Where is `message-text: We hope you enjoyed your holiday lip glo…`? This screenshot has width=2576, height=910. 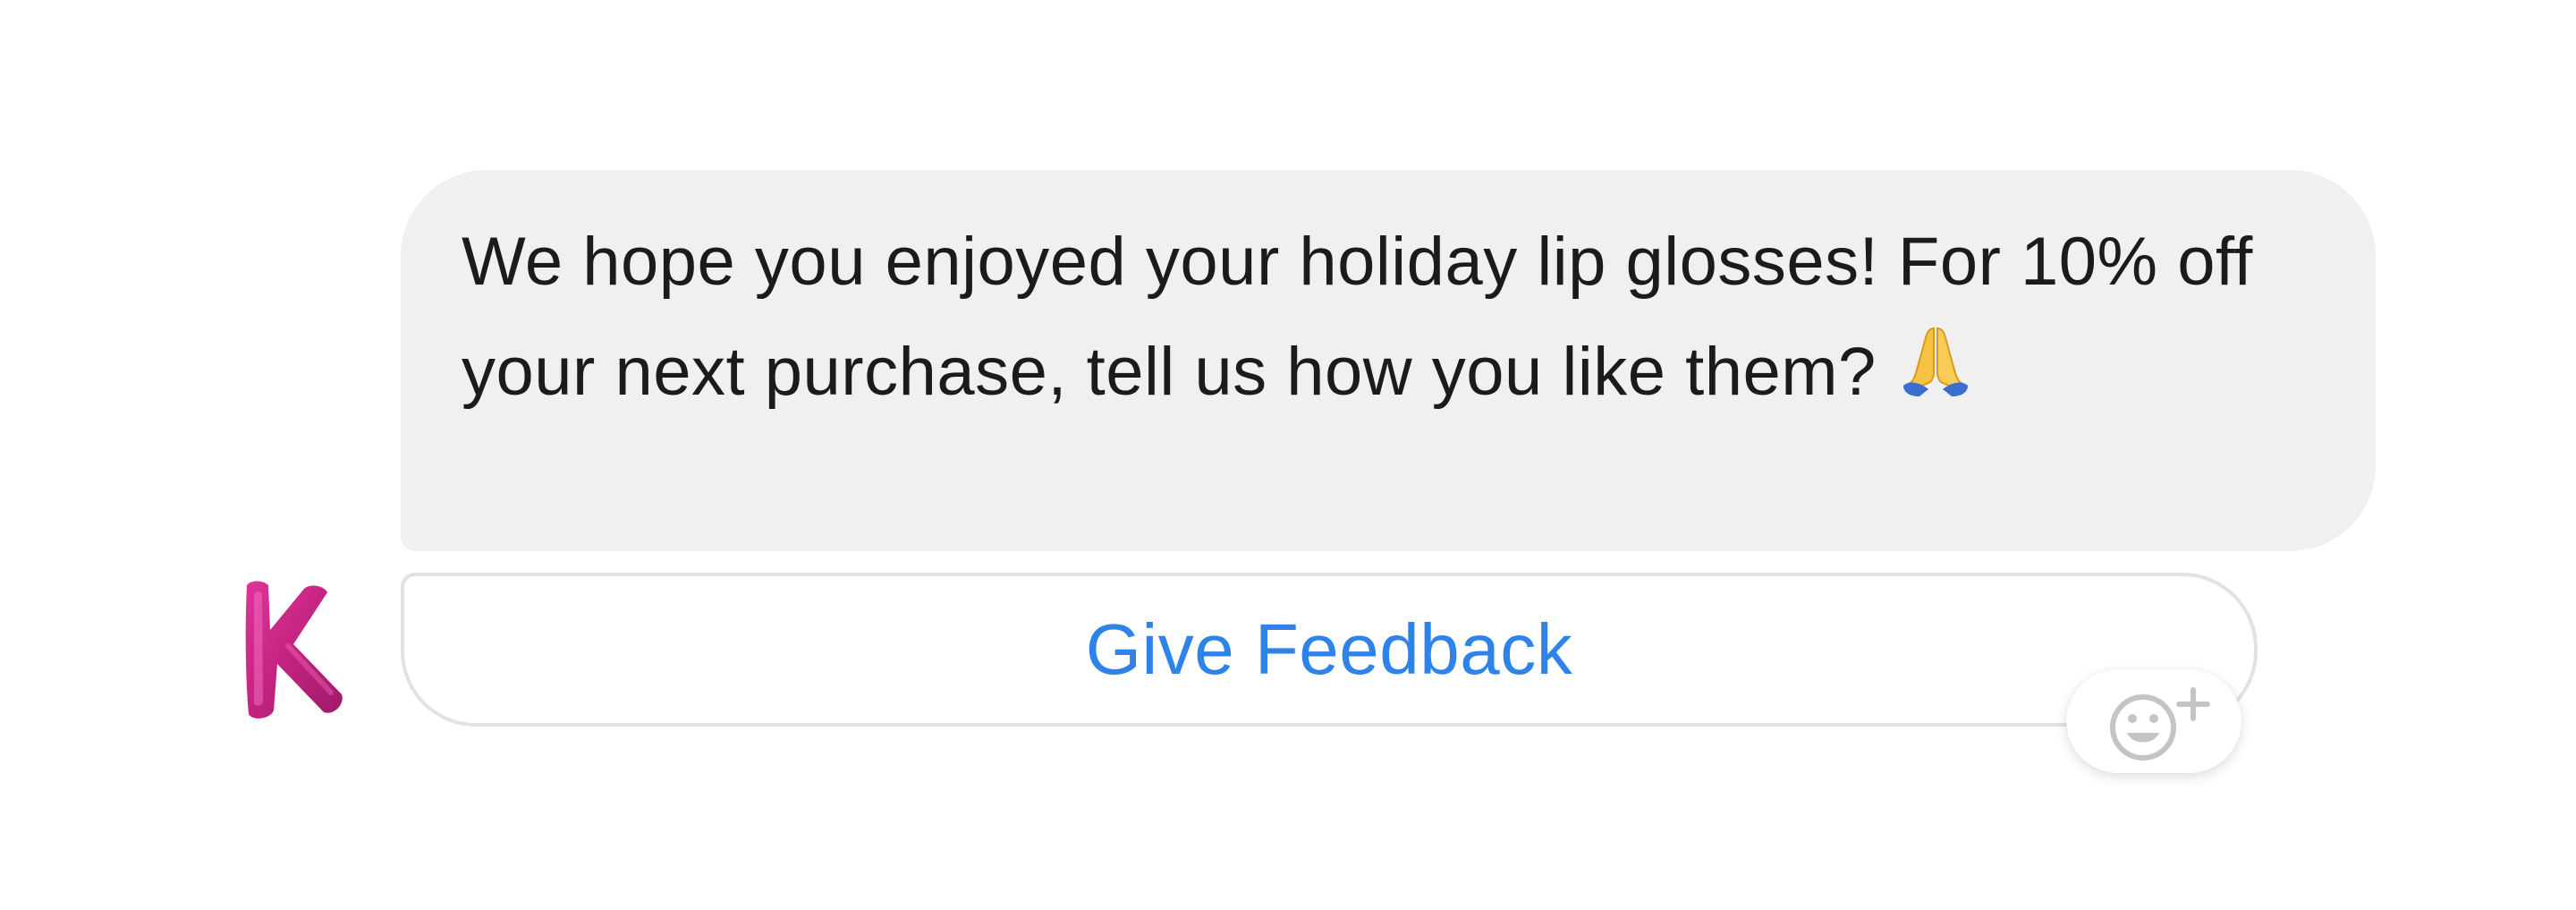
message-text: We hope you enjoyed your holiday lip glo… is located at coordinates (1357, 317).